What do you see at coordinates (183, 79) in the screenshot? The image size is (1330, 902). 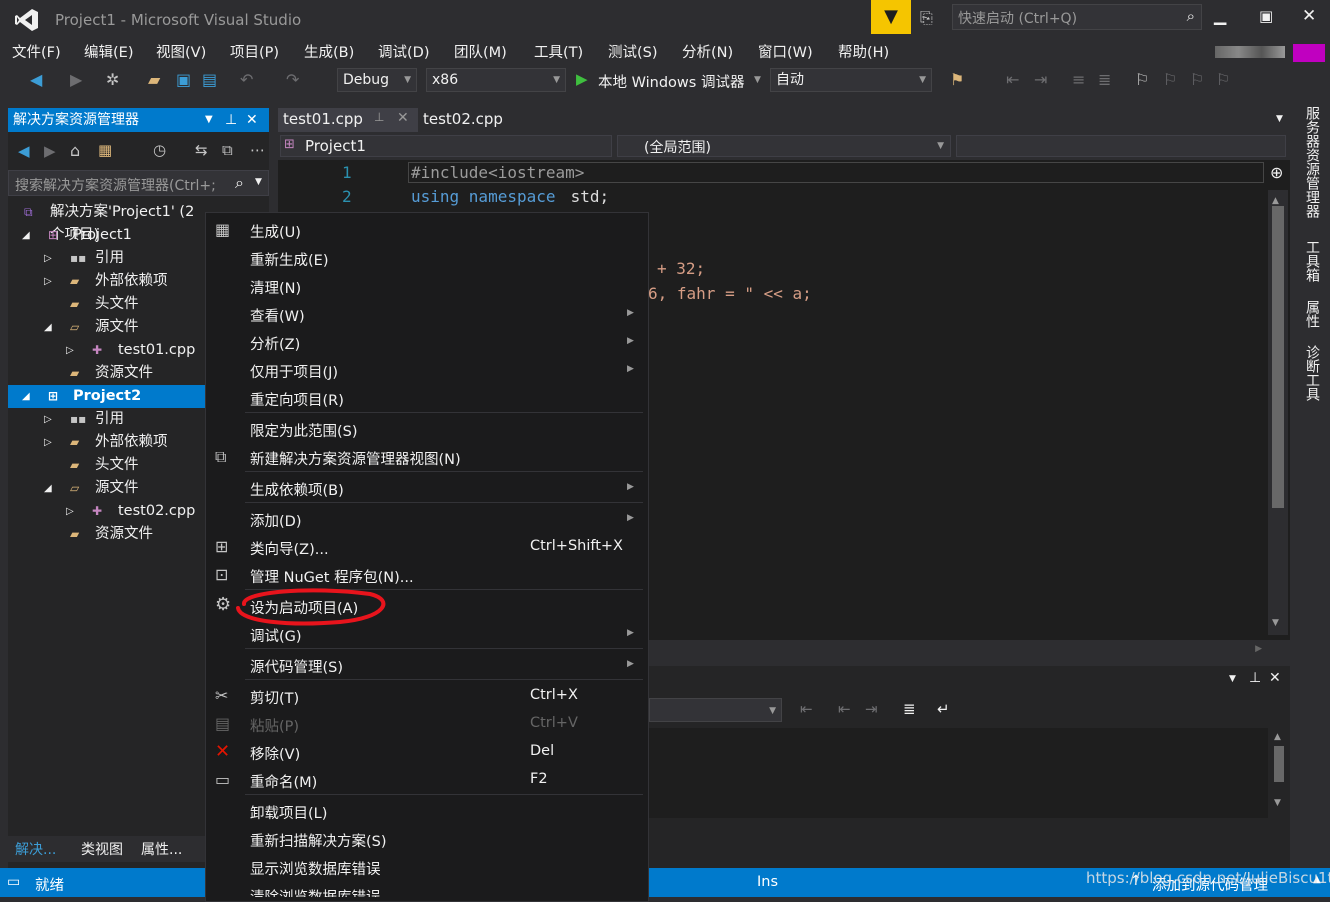 I see `save-icon: ▣` at bounding box center [183, 79].